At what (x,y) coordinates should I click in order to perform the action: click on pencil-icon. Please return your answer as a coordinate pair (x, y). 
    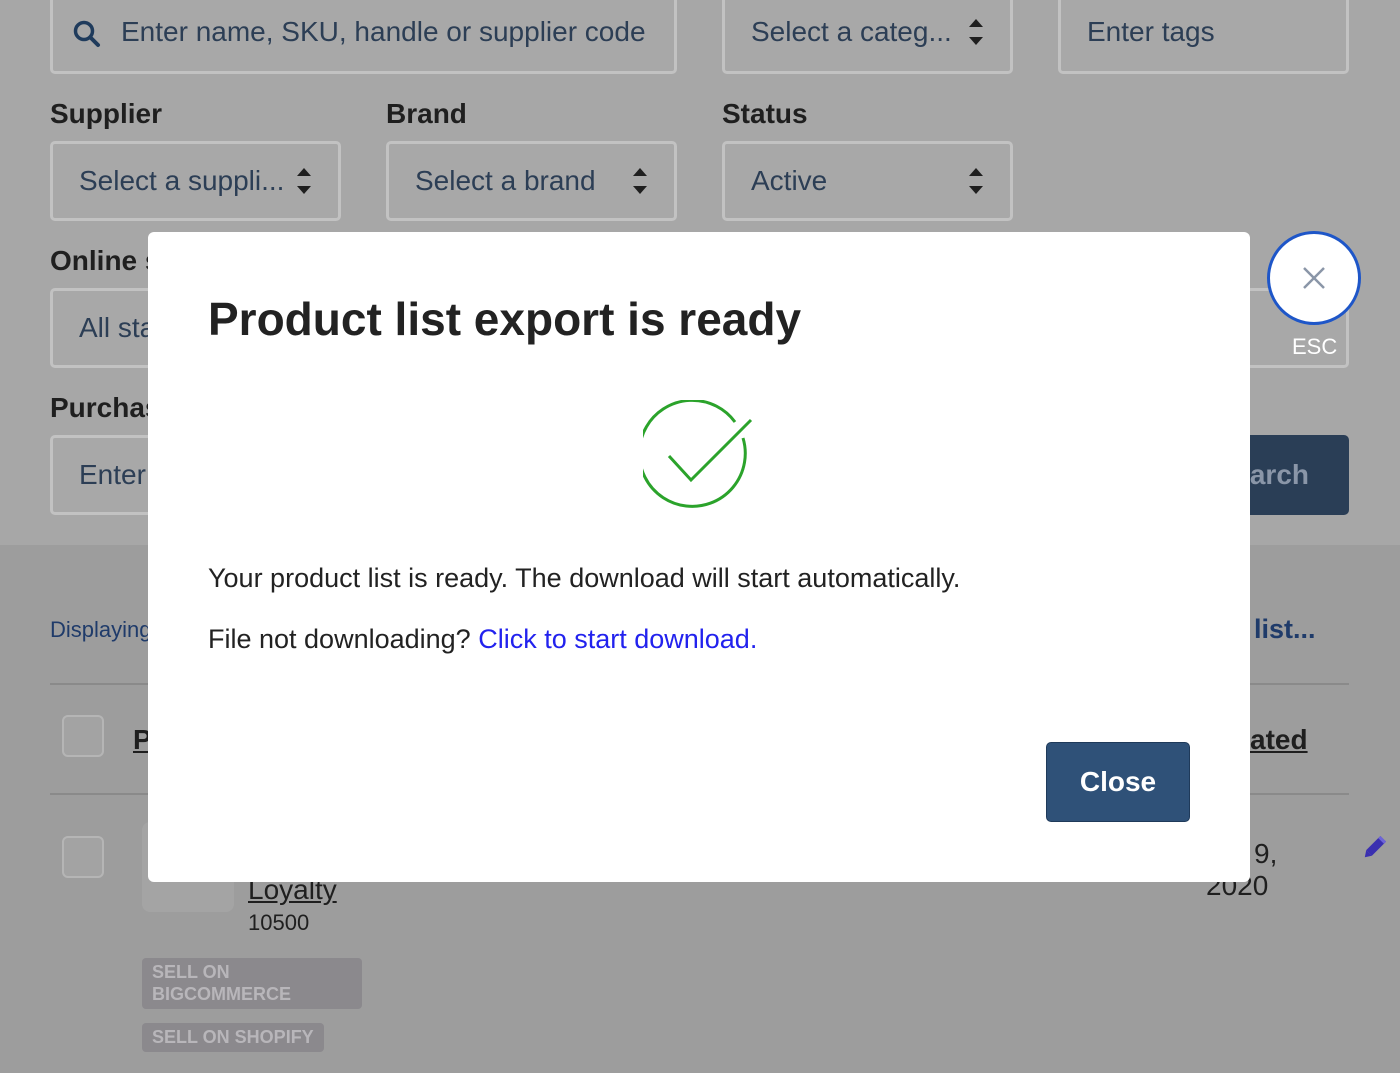
    Looking at the image, I should click on (1374, 850).